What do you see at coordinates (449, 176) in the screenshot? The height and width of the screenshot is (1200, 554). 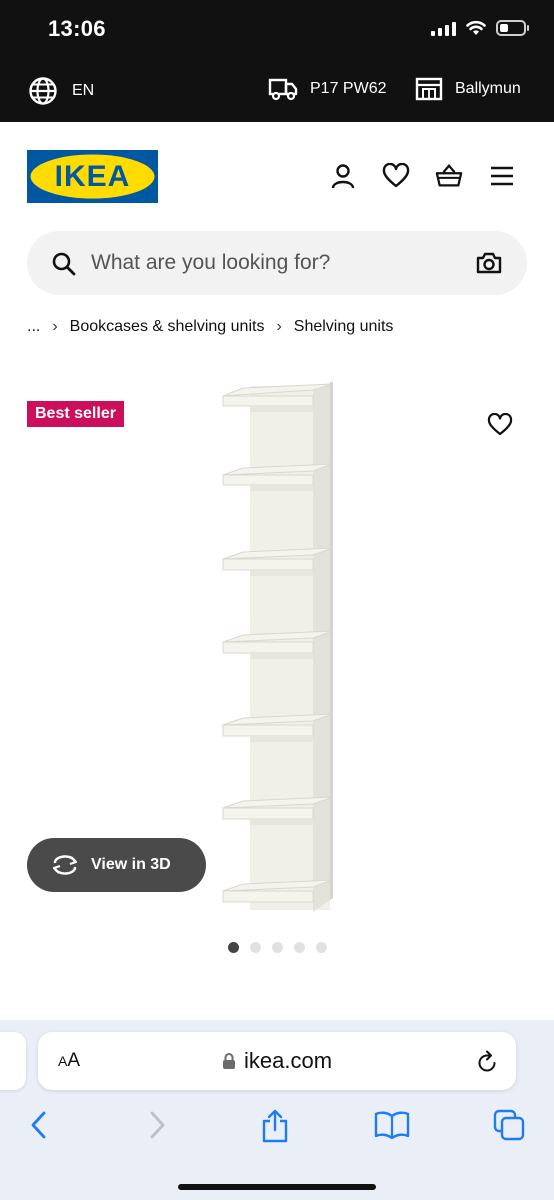 I see `basket-icon` at bounding box center [449, 176].